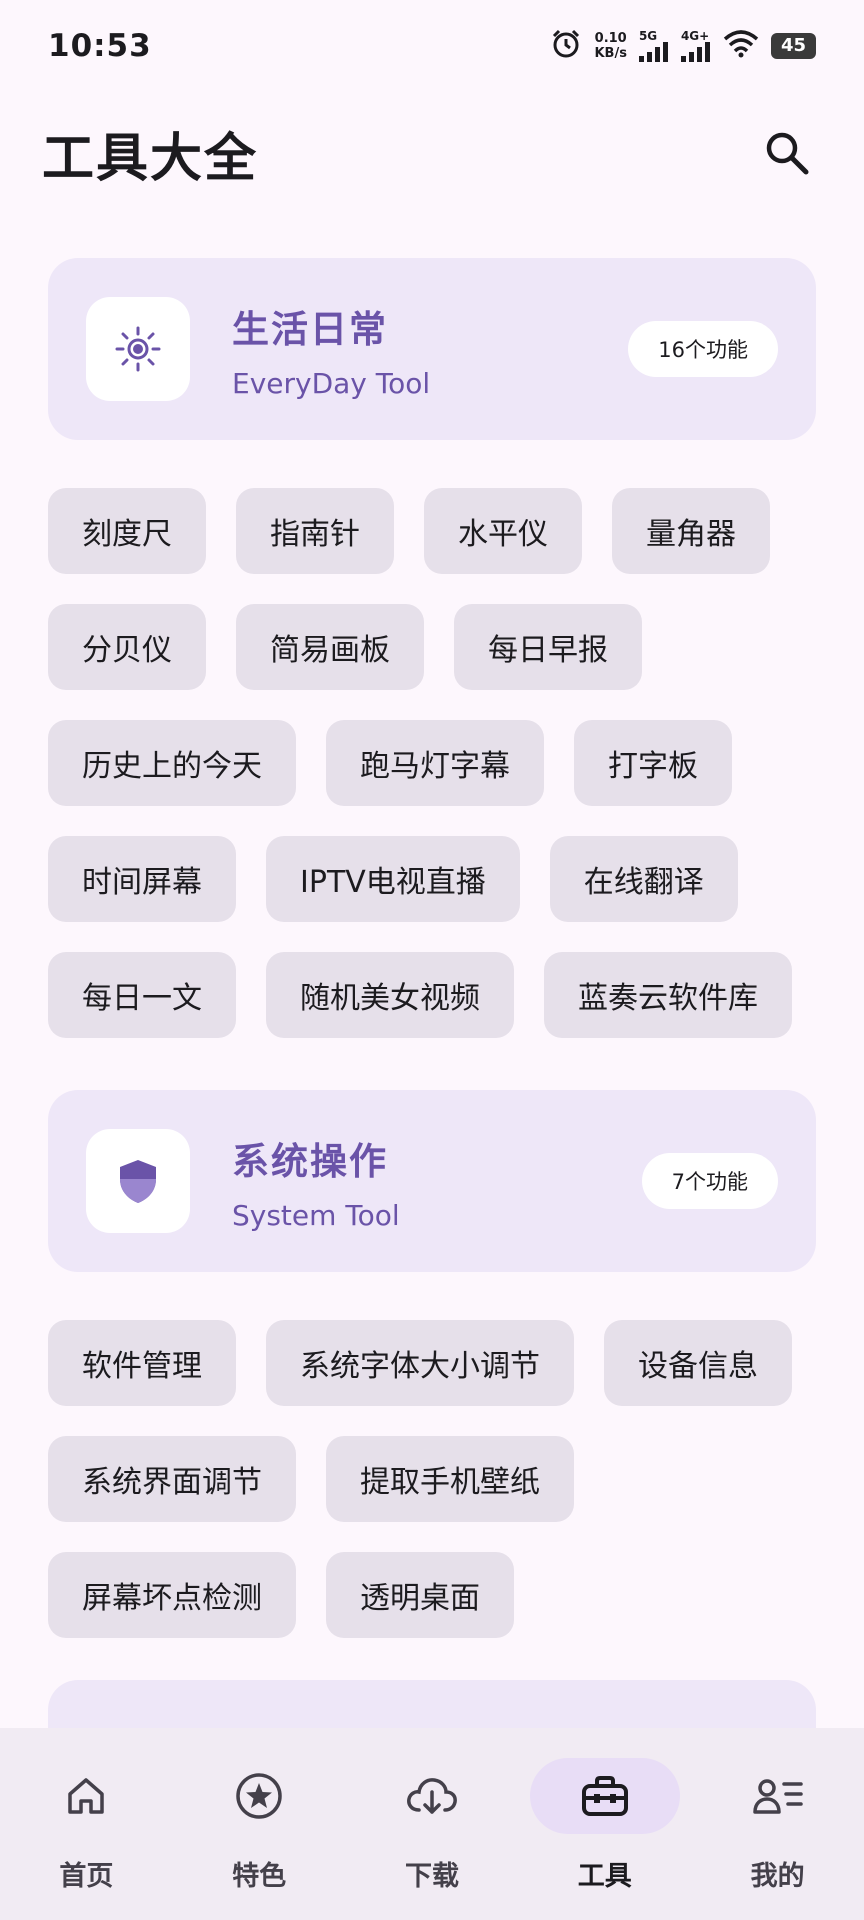 This screenshot has width=864, height=1920. Describe the element at coordinates (100, 46) in the screenshot. I see `status-time: 10:53` at that location.